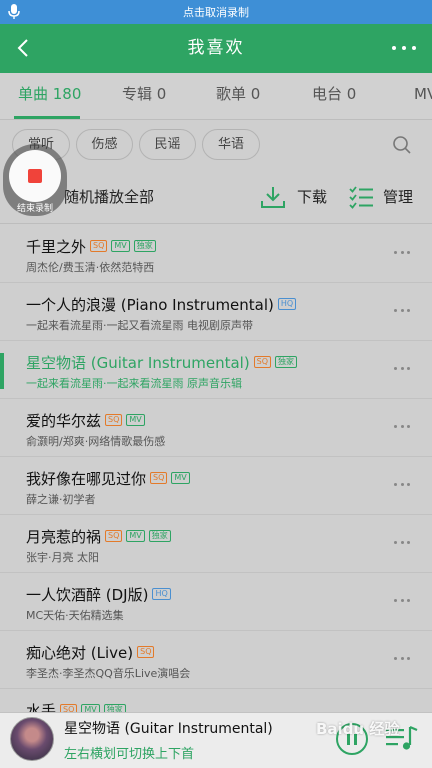 This screenshot has height=768, width=432. I want to click on page-title: 我喜欢, so click(216, 48).